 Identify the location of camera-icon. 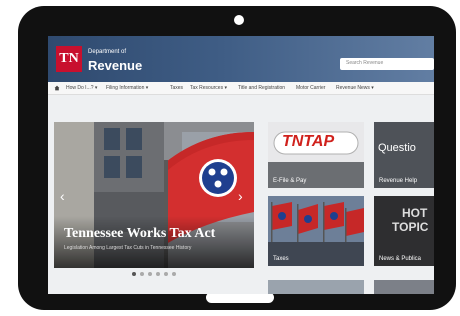
(239, 20).